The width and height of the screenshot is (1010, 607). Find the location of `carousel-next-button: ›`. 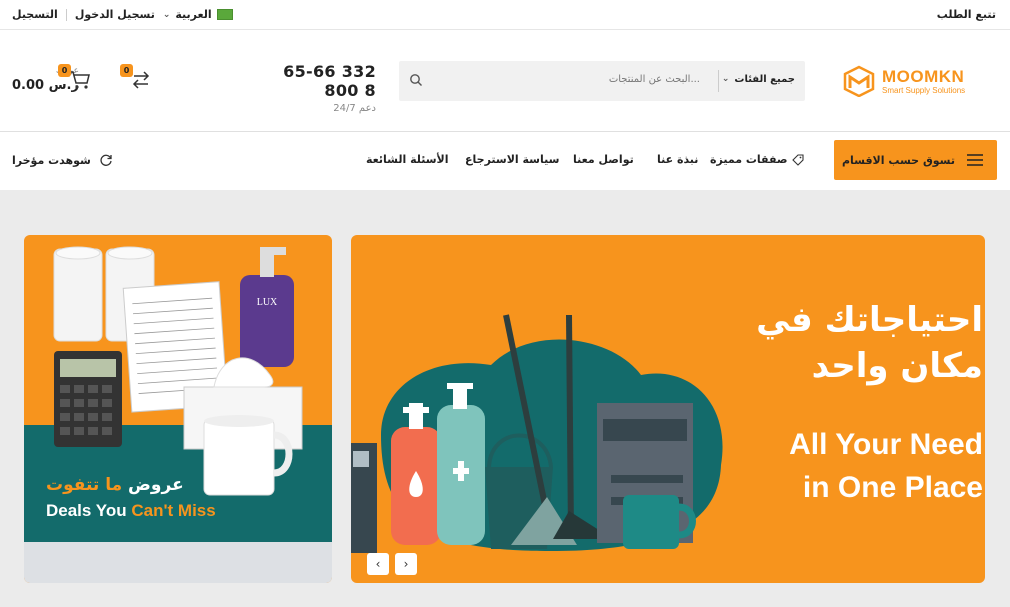

carousel-next-button: › is located at coordinates (406, 564).